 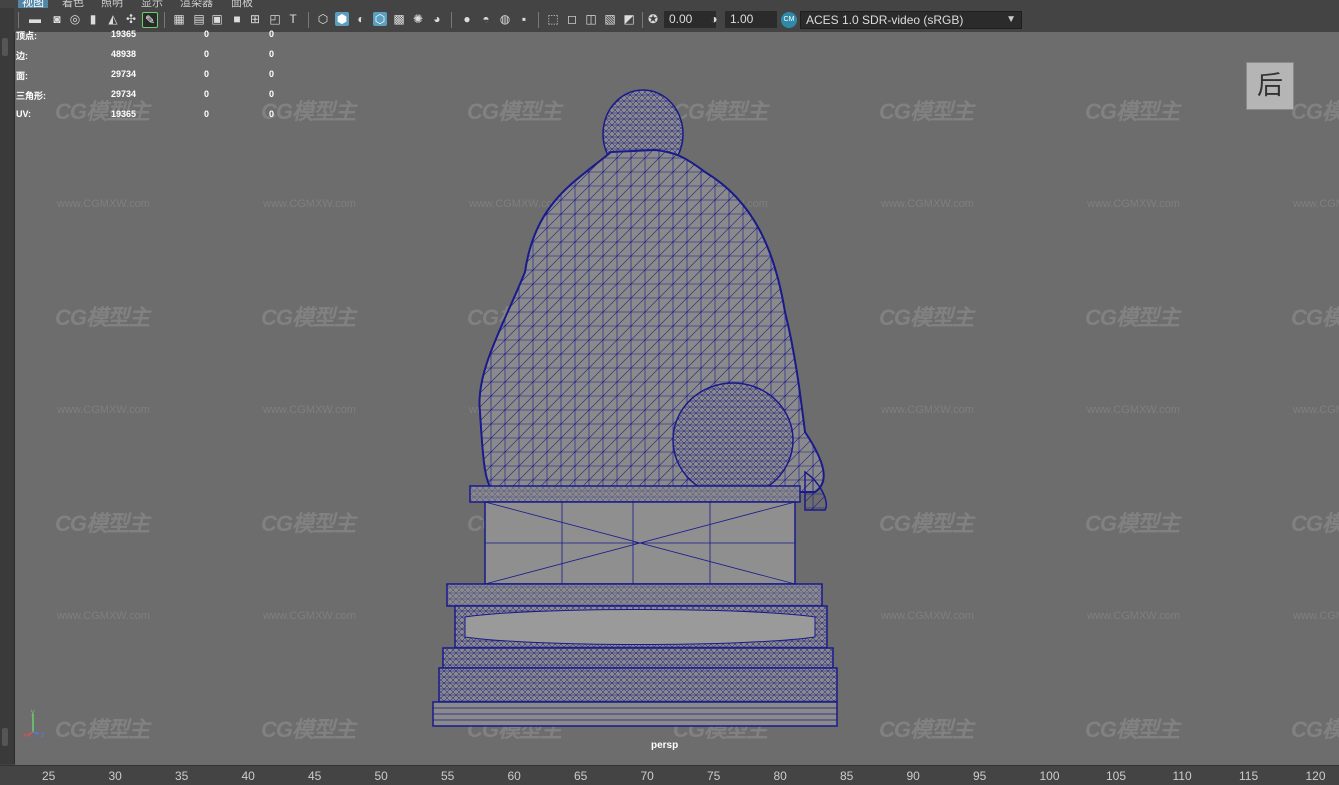 I want to click on bookmark-icon: ▮, so click(x=93, y=19).